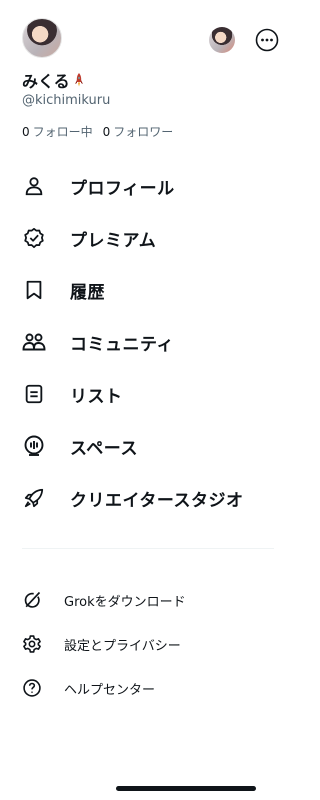 The image size is (320, 800). Describe the element at coordinates (32, 688) in the screenshot. I see `help-icon` at that location.